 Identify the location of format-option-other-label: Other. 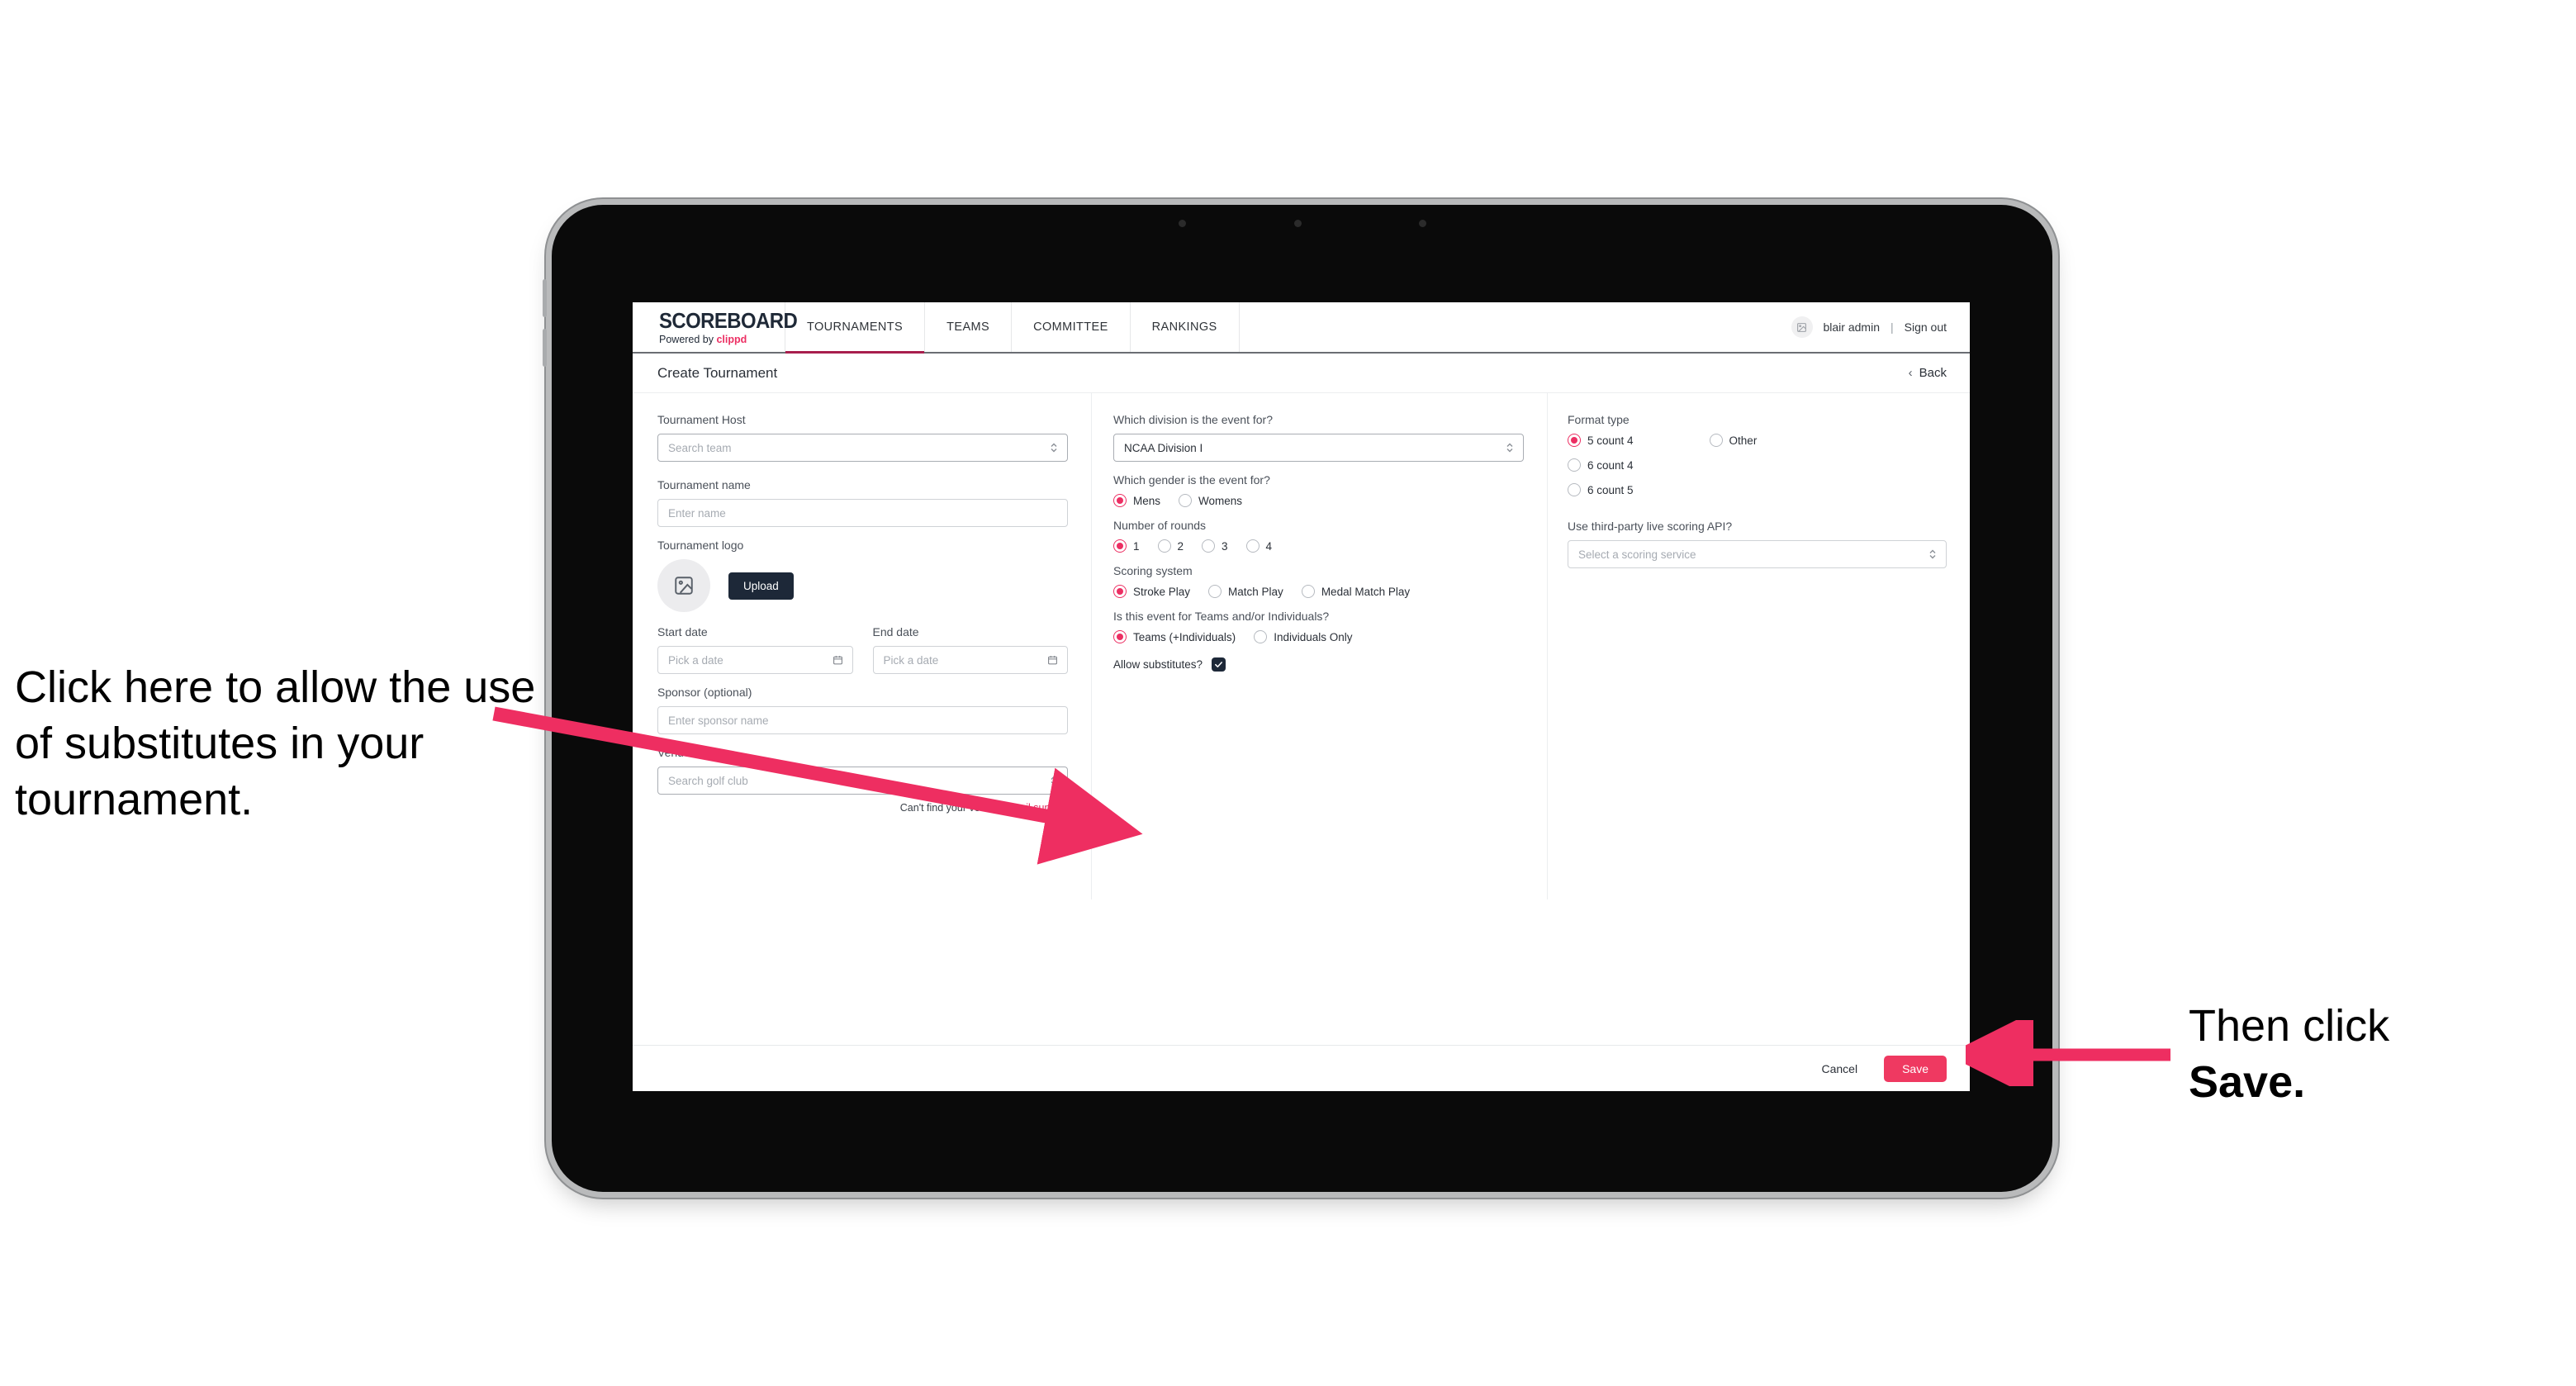
(1743, 440).